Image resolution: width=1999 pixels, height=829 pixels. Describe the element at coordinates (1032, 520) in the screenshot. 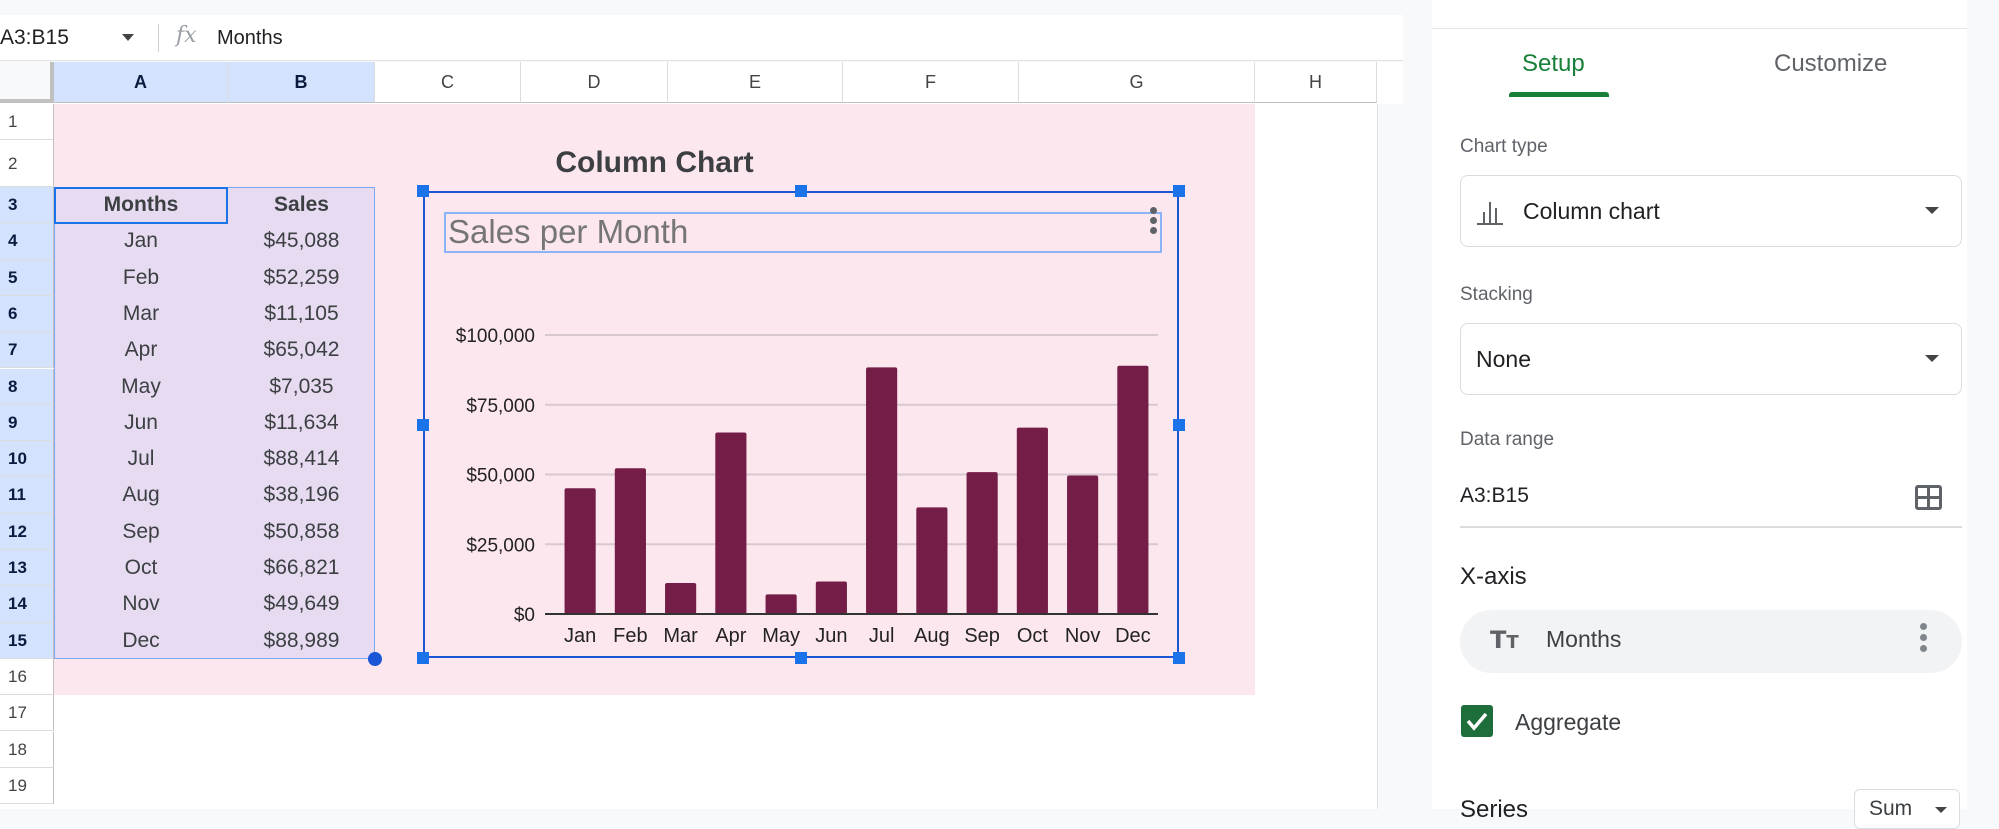

I see `bar-oct` at that location.